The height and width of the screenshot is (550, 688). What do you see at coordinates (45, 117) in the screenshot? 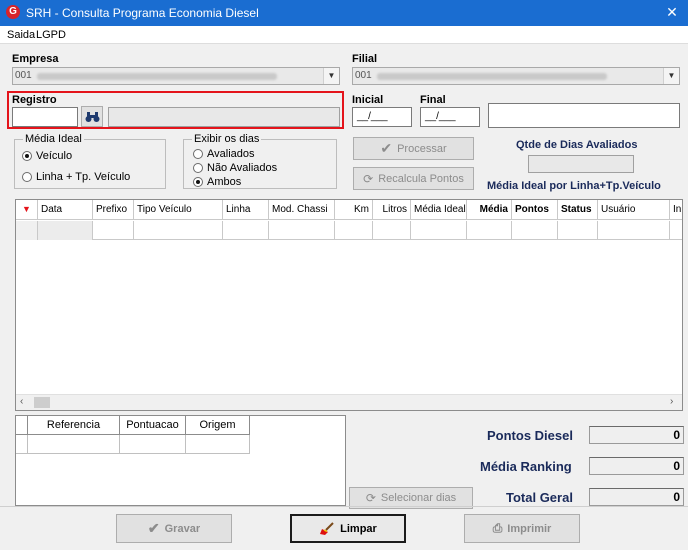
I see `registro-input` at bounding box center [45, 117].